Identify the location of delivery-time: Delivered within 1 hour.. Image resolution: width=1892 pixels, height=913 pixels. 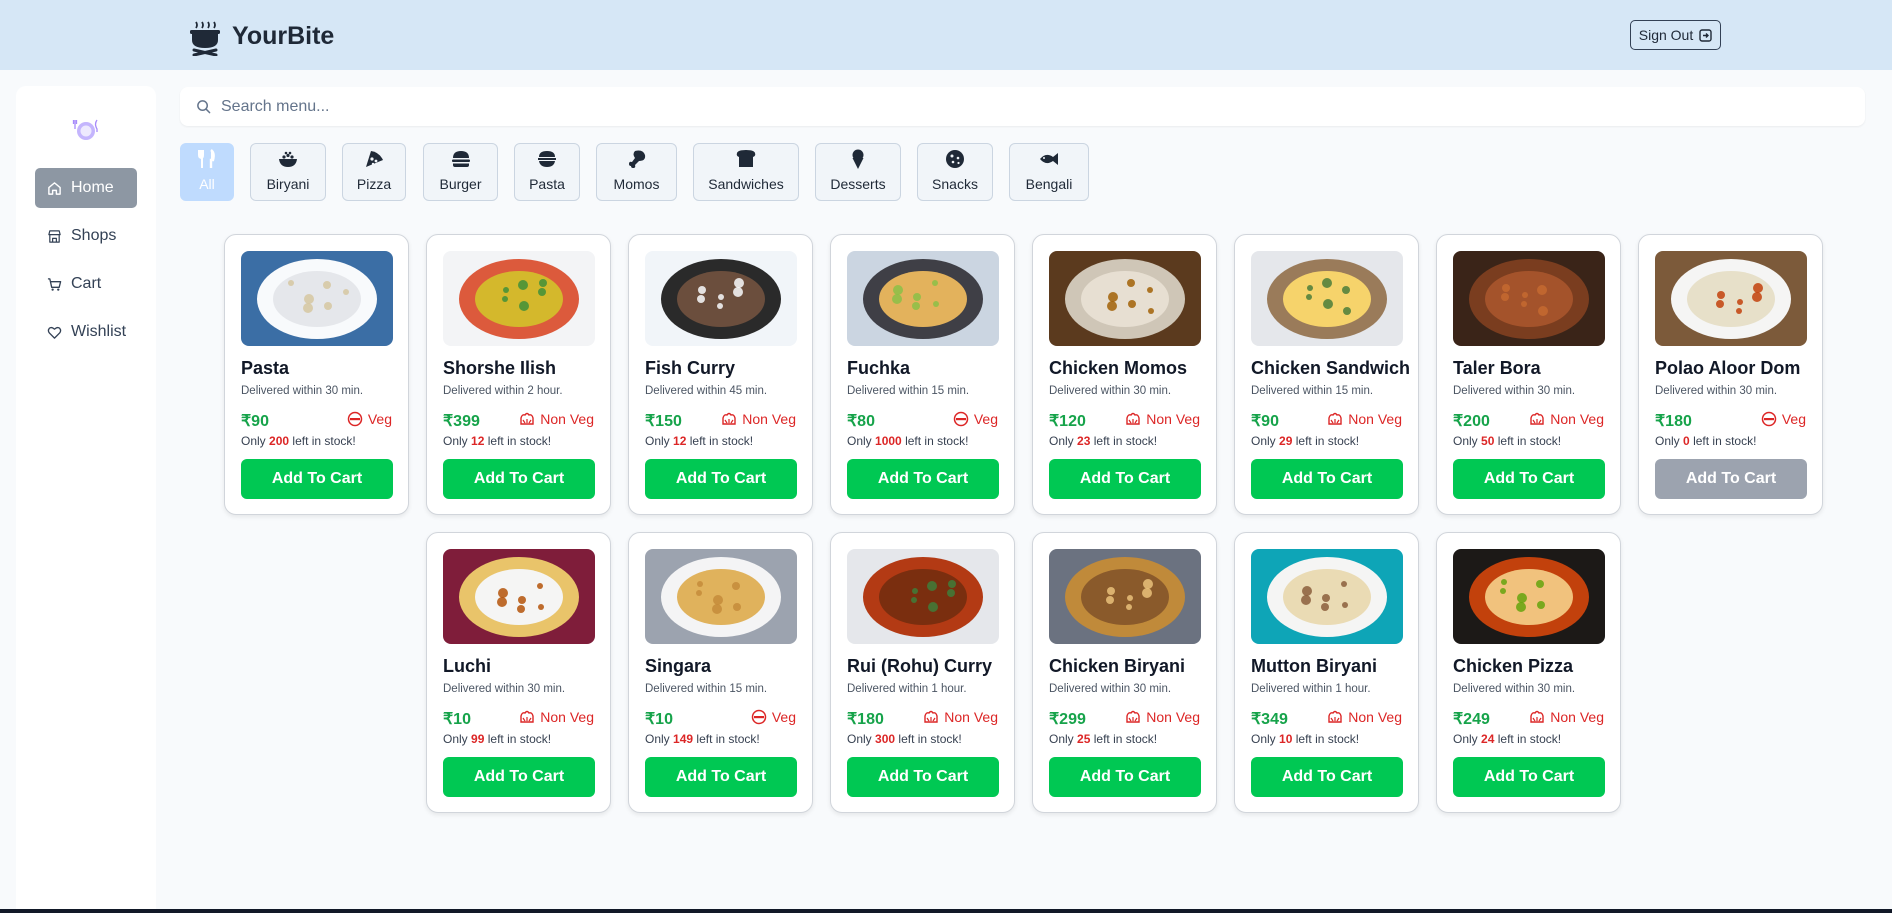
(1311, 689).